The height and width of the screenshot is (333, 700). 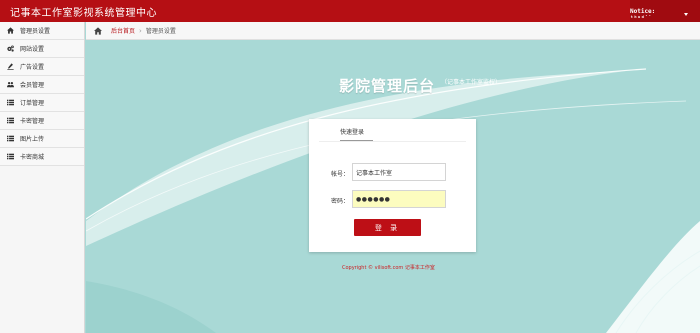 I want to click on notice-menu: Notice: ᵗʰᵘᵈ˙˙, so click(x=665, y=11).